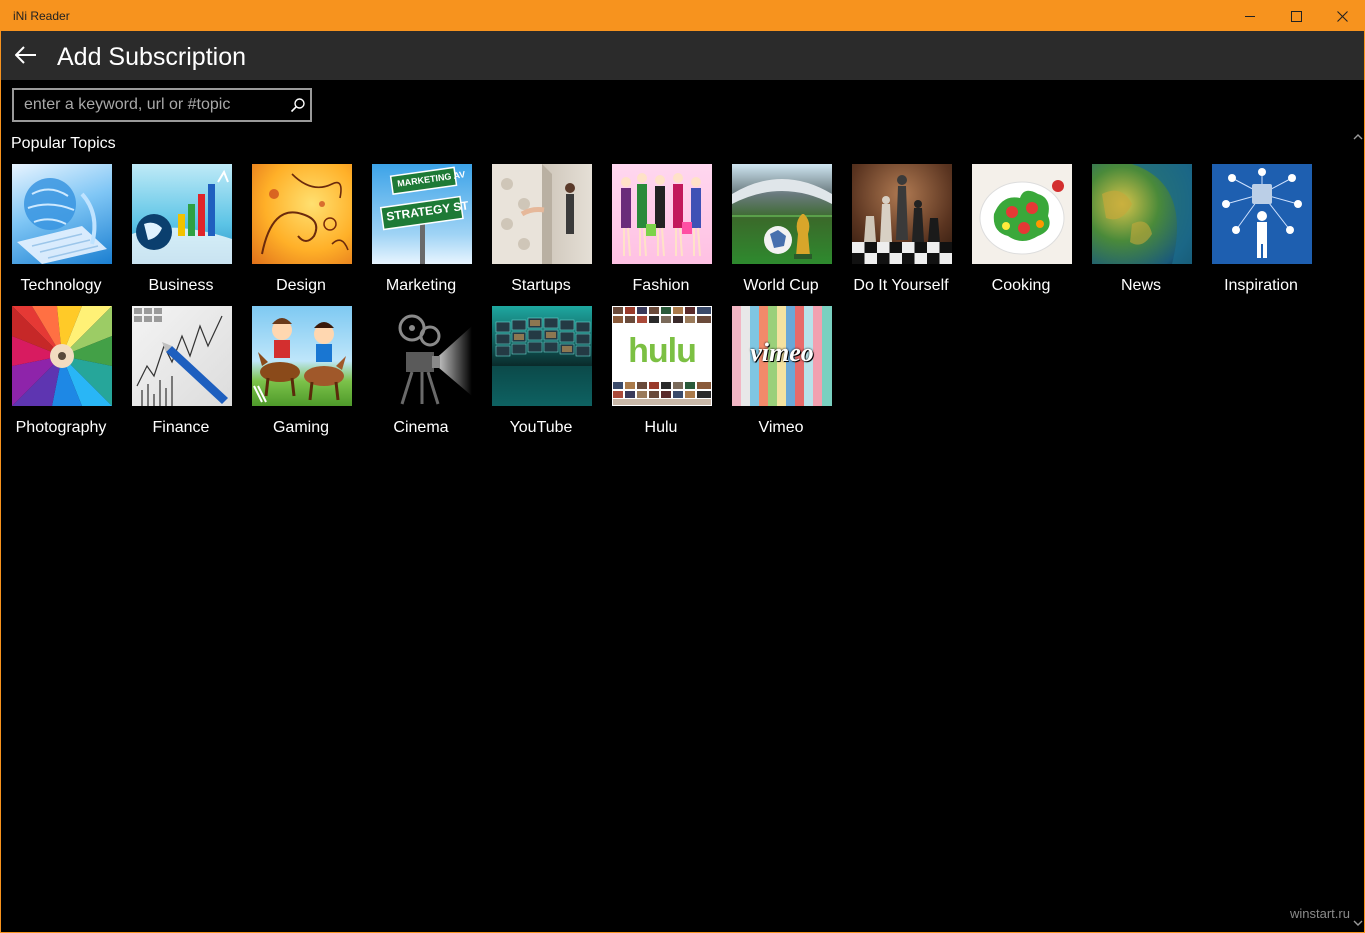 This screenshot has height=933, width=1365. What do you see at coordinates (1022, 217) in the screenshot?
I see `salad-plate-icon` at bounding box center [1022, 217].